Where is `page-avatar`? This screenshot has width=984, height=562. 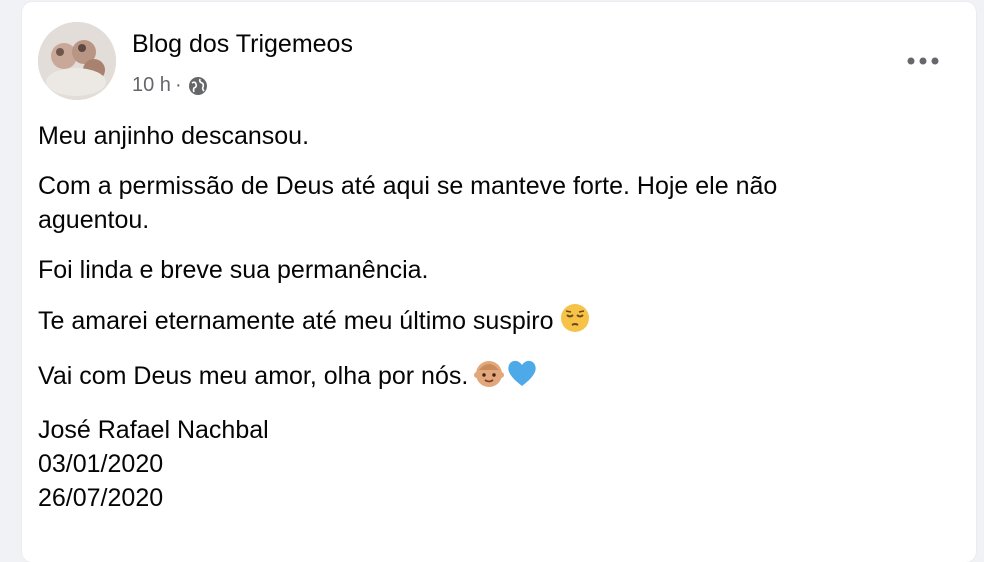
page-avatar is located at coordinates (77, 61).